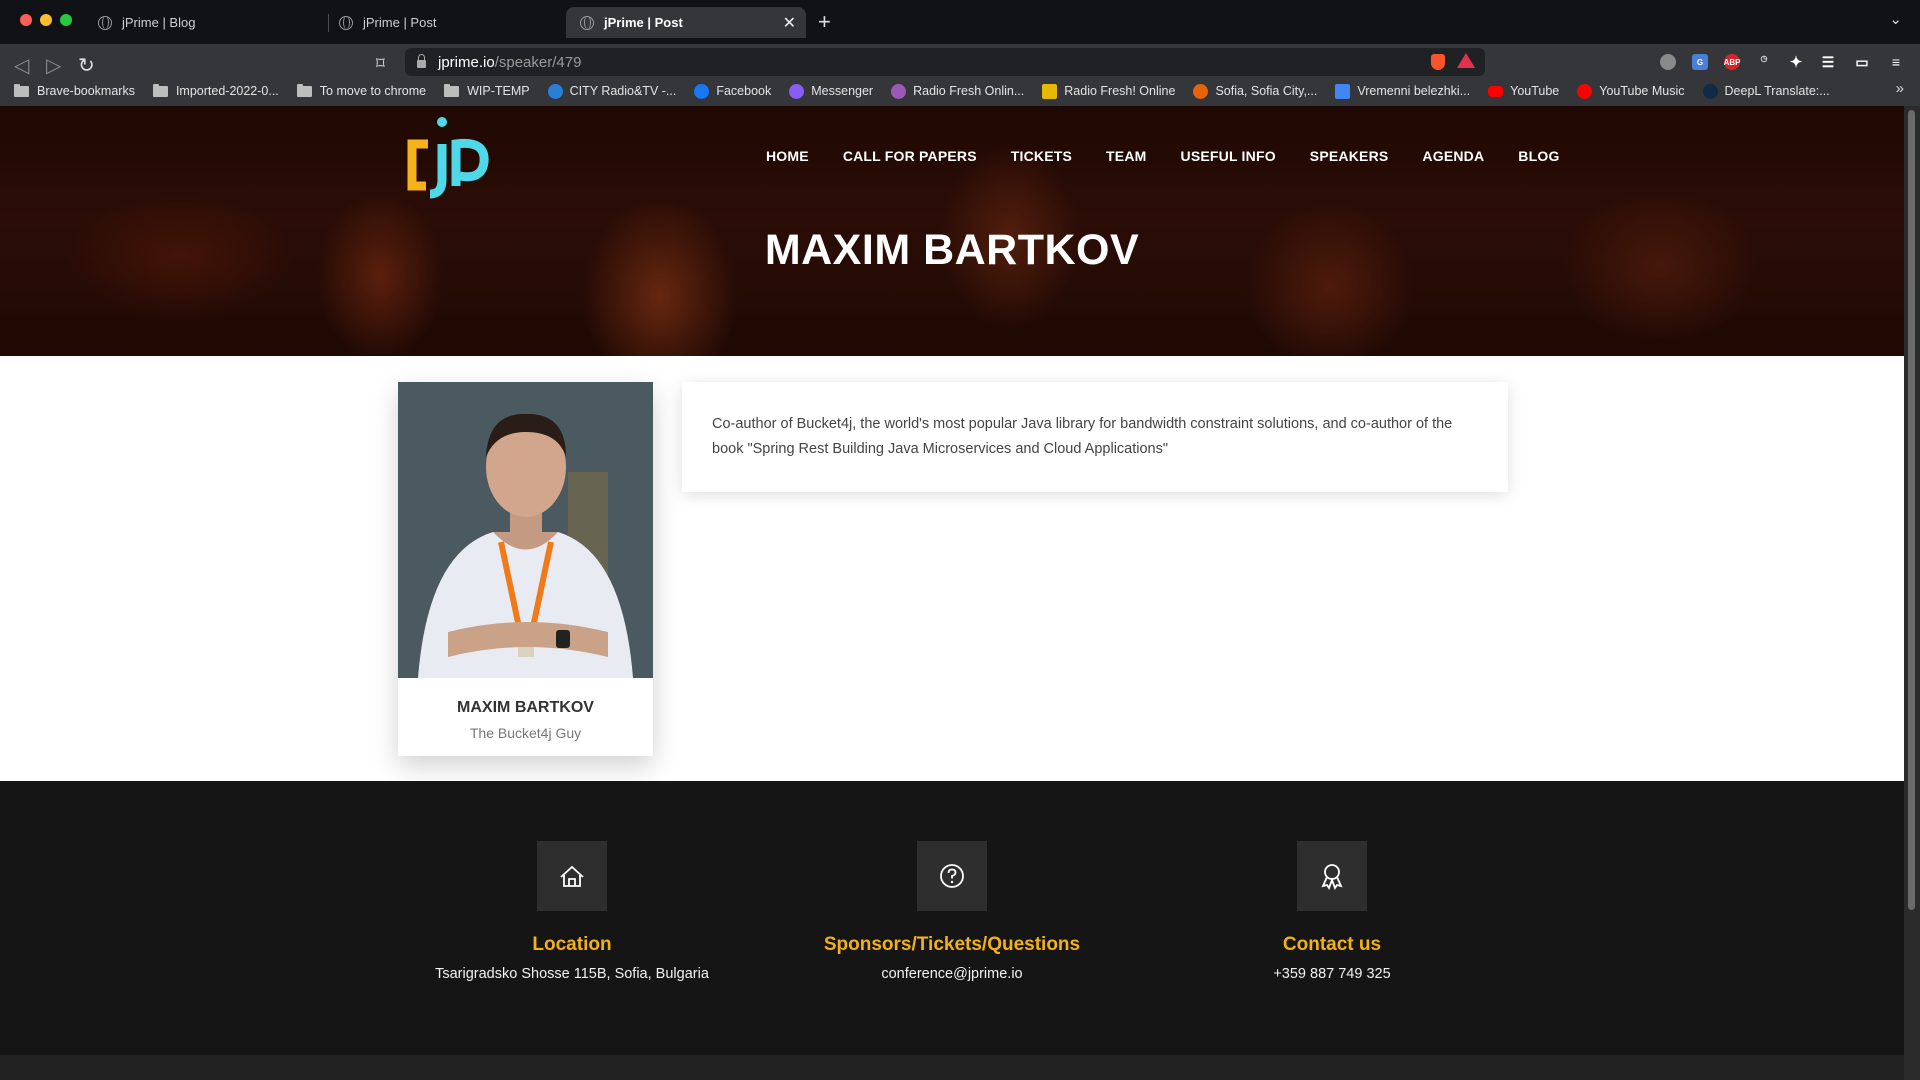 The width and height of the screenshot is (1920, 1080). Describe the element at coordinates (1710, 91) in the screenshot. I see `deepl-icon` at that location.